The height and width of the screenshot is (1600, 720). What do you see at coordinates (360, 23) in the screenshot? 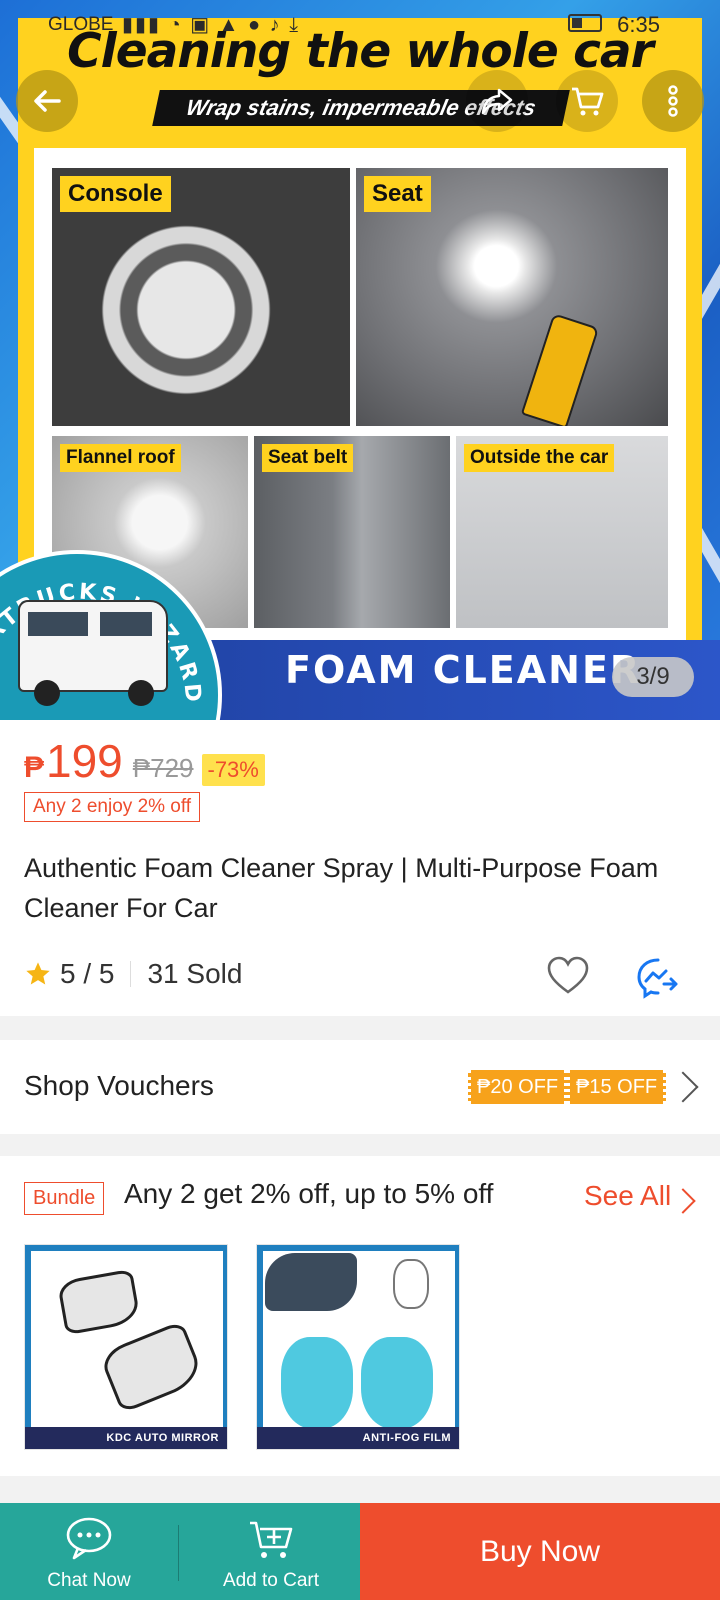
I see `status-bar: GLOBE ▮▮▮ ◔ ▣ ▲ ● ♪ ⤓ 6:35` at bounding box center [360, 23].